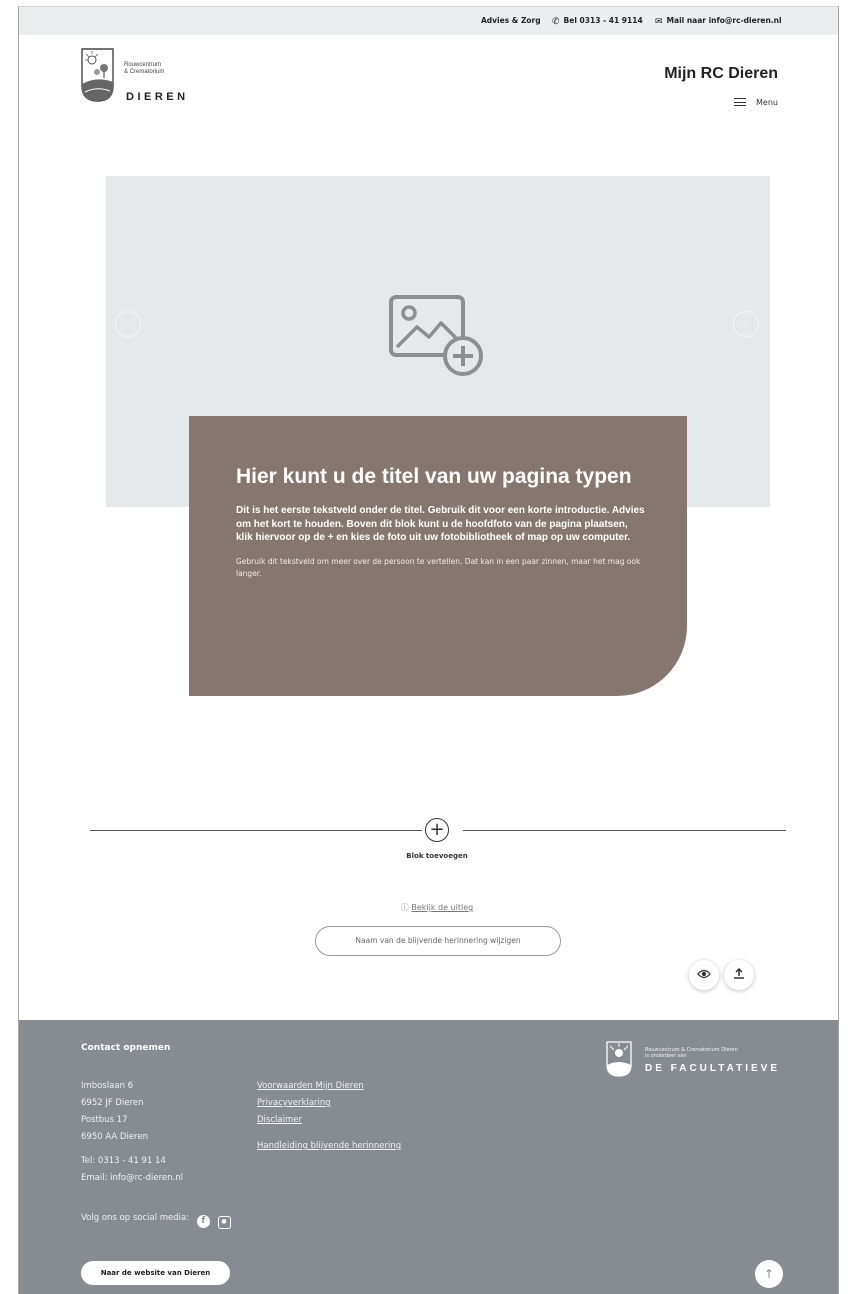 Image resolution: width=857 pixels, height=1294 pixels. What do you see at coordinates (746, 324) in the screenshot?
I see `slider-next-button: ›` at bounding box center [746, 324].